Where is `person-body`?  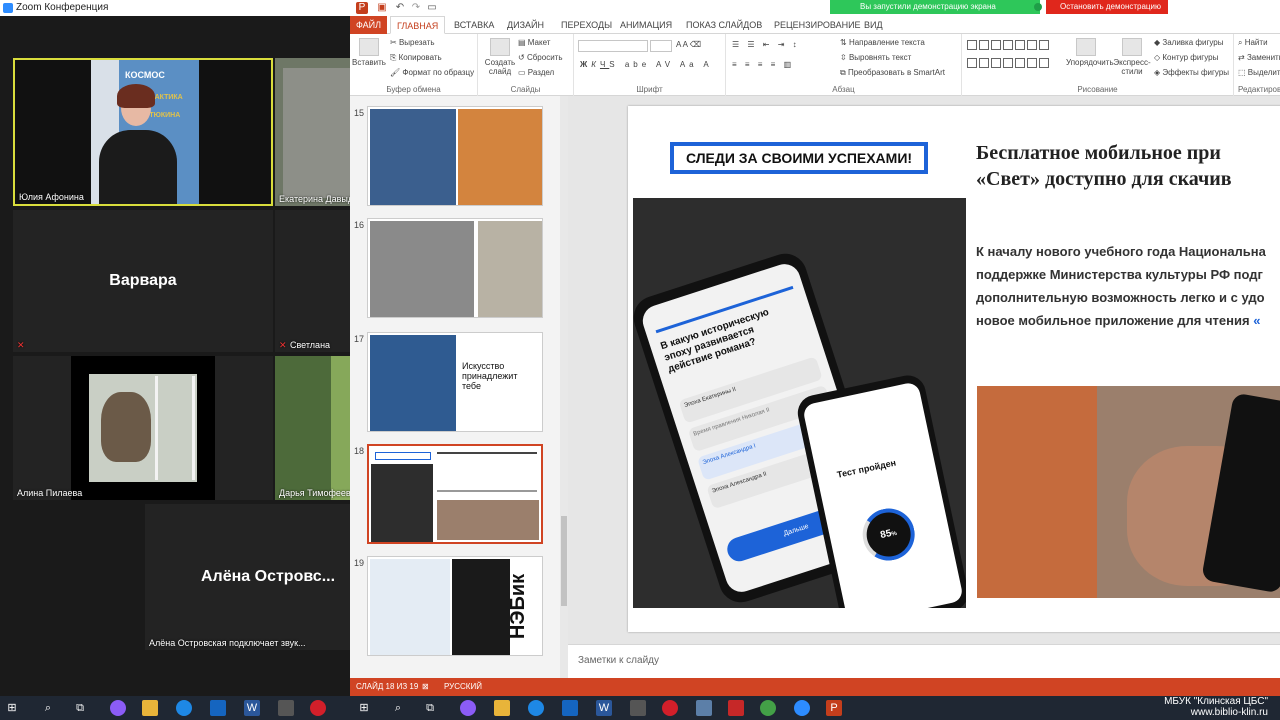 person-body is located at coordinates (138, 167).